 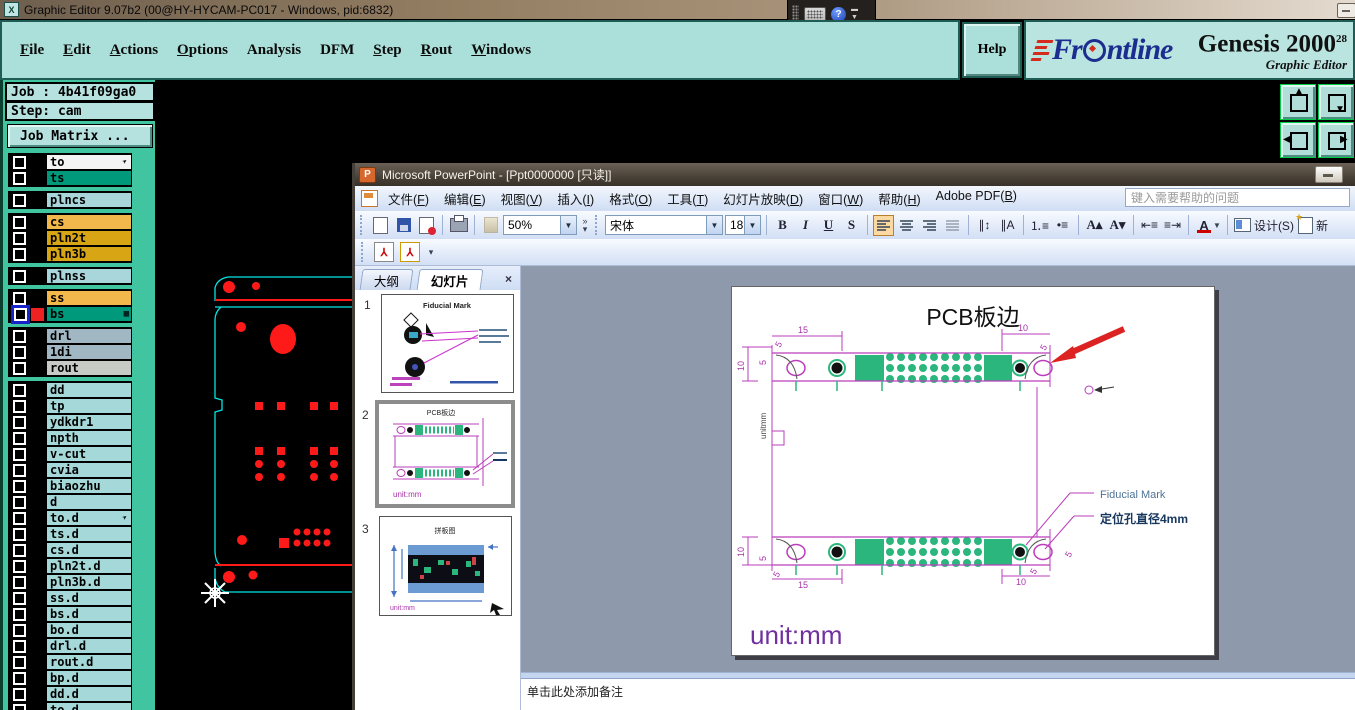 What do you see at coordinates (1346, 10) in the screenshot?
I see `minimize-button` at bounding box center [1346, 10].